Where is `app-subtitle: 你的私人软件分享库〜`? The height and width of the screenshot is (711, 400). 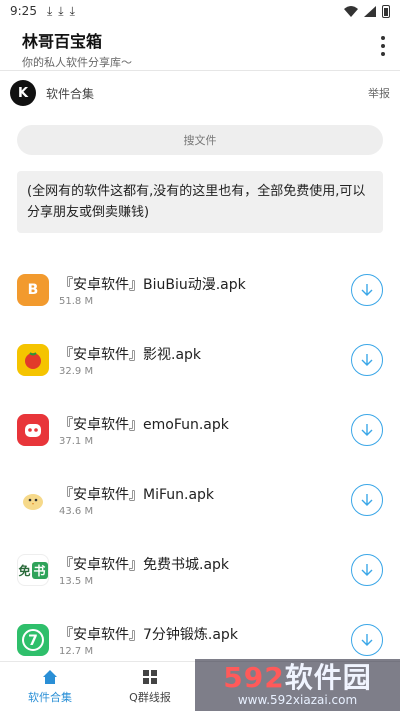
app-subtitle: 你的私人软件分享库〜 is located at coordinates (77, 62).